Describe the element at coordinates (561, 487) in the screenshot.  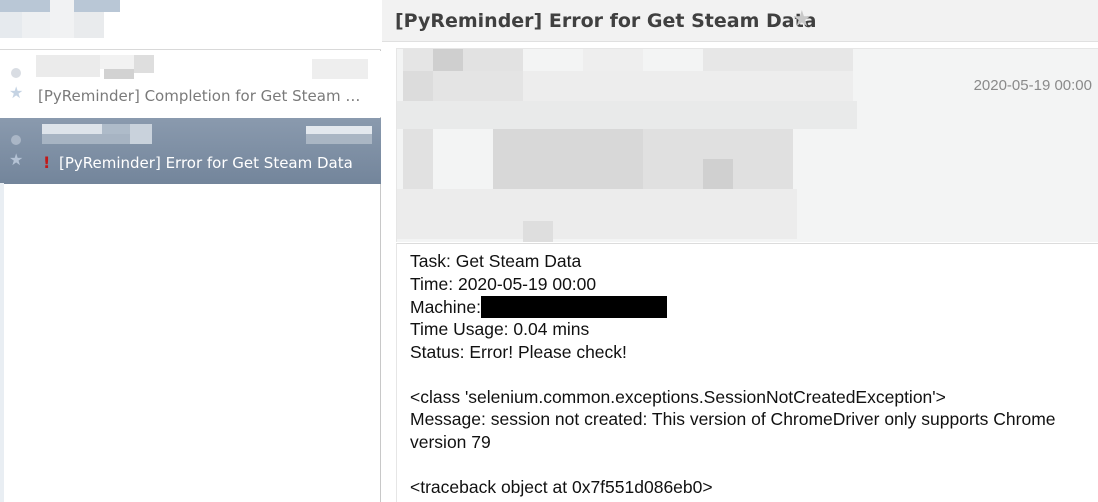
I see `body-traceback: <traceback object at 0x7f551d086eb0>` at that location.